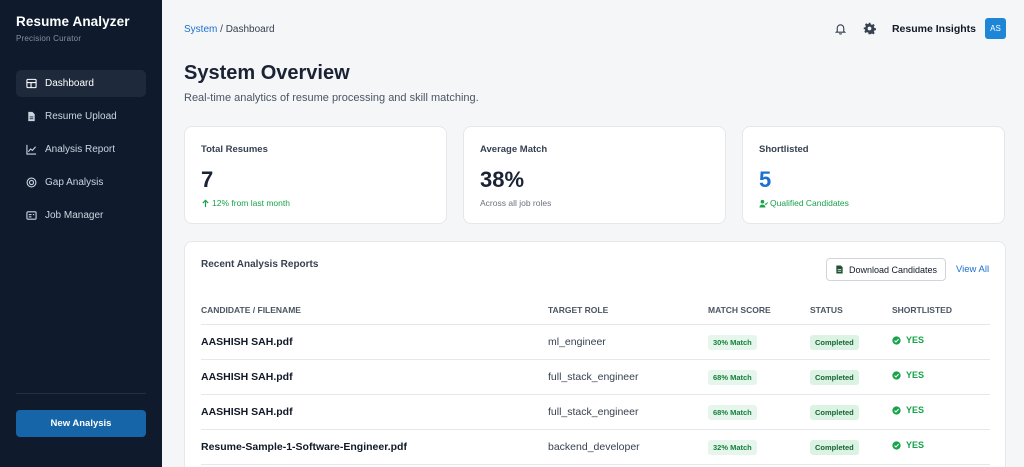 The height and width of the screenshot is (467, 1024). Describe the element at coordinates (315, 175) in the screenshot. I see `stat-card-total-resumes: Total Resumes 7 12% from last month` at that location.